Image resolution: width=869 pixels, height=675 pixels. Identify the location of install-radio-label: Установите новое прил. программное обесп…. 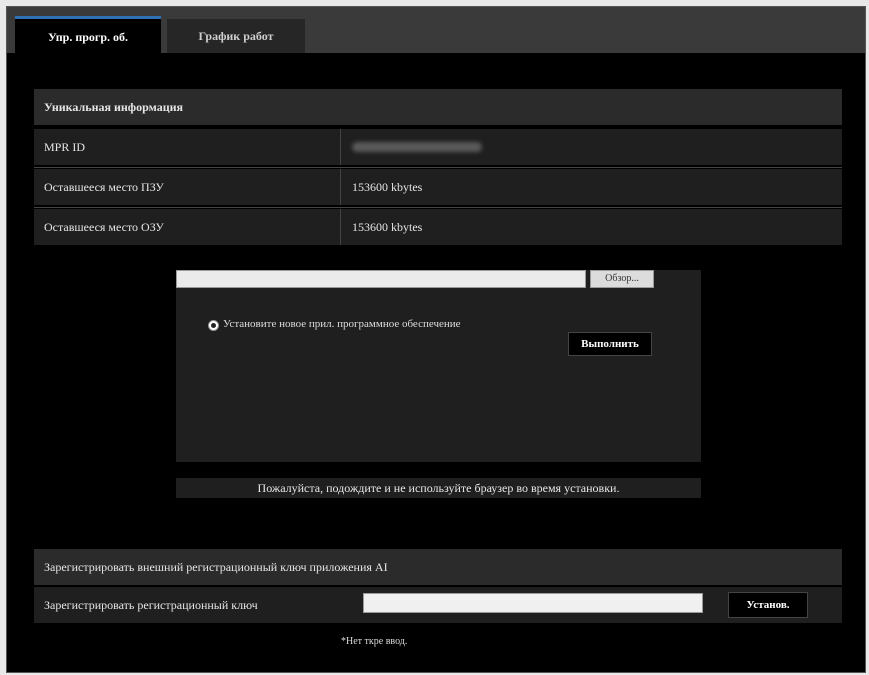
(342, 324).